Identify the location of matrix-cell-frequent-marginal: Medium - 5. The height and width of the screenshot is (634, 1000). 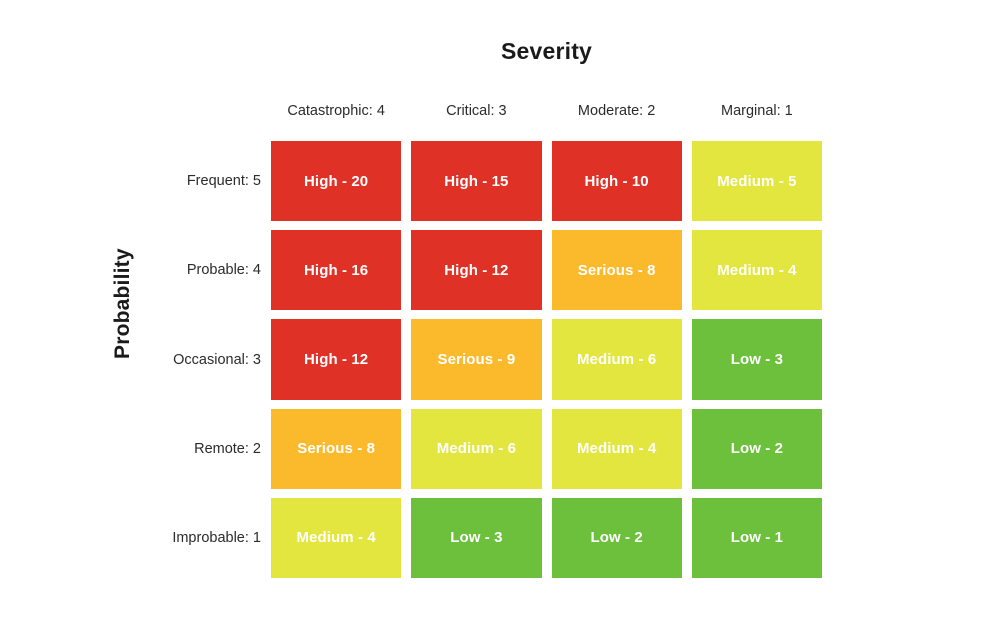
(756, 181).